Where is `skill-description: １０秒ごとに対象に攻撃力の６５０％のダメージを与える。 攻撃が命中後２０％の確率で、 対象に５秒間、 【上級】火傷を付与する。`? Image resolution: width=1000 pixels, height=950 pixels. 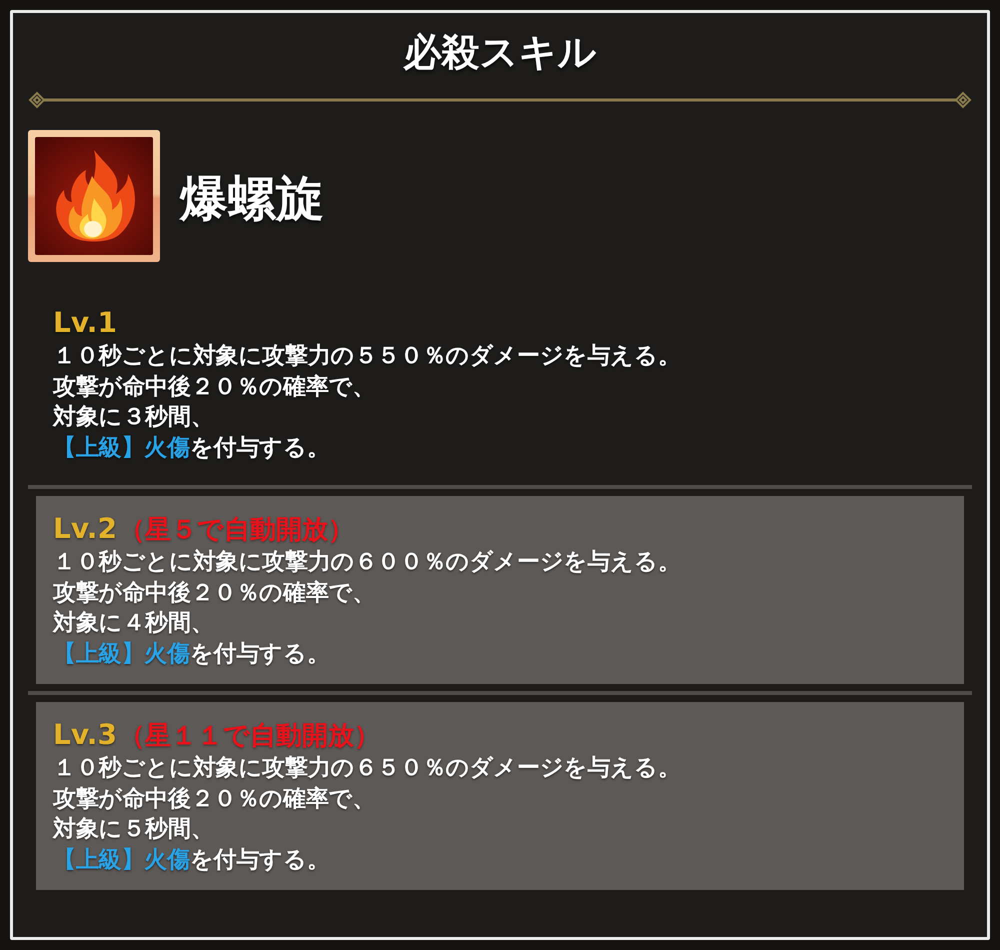
skill-description: １０秒ごとに対象に攻撃力の６５０％のダメージを与える。 攻撃が命中後２０％の確率で、 対象に５秒間、 【上級】火傷を付与する。 is located at coordinates (367, 814).